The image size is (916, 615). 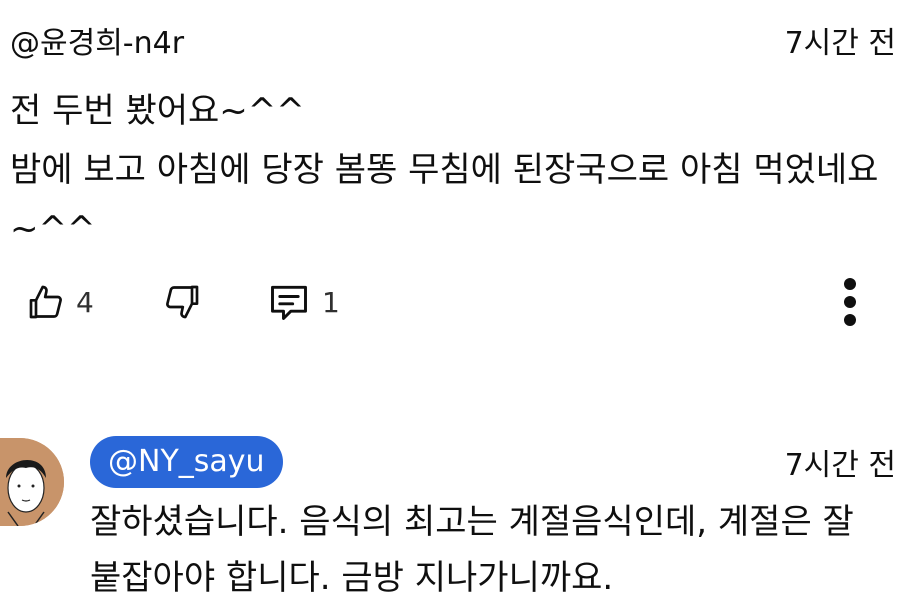 I want to click on more-vert-icon, so click(x=850, y=302).